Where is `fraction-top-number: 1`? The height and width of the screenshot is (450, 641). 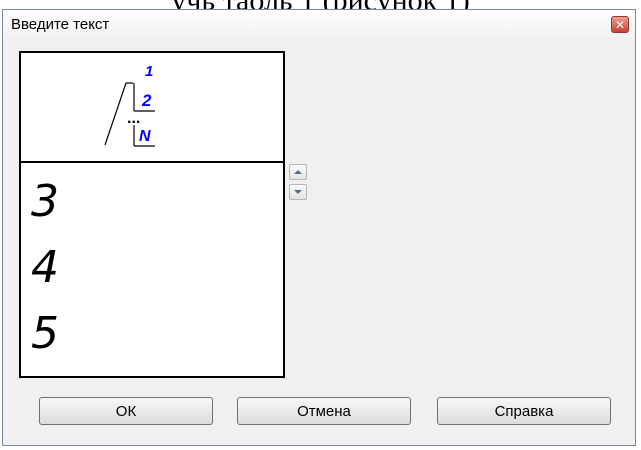
fraction-top-number: 1 is located at coordinates (149, 71).